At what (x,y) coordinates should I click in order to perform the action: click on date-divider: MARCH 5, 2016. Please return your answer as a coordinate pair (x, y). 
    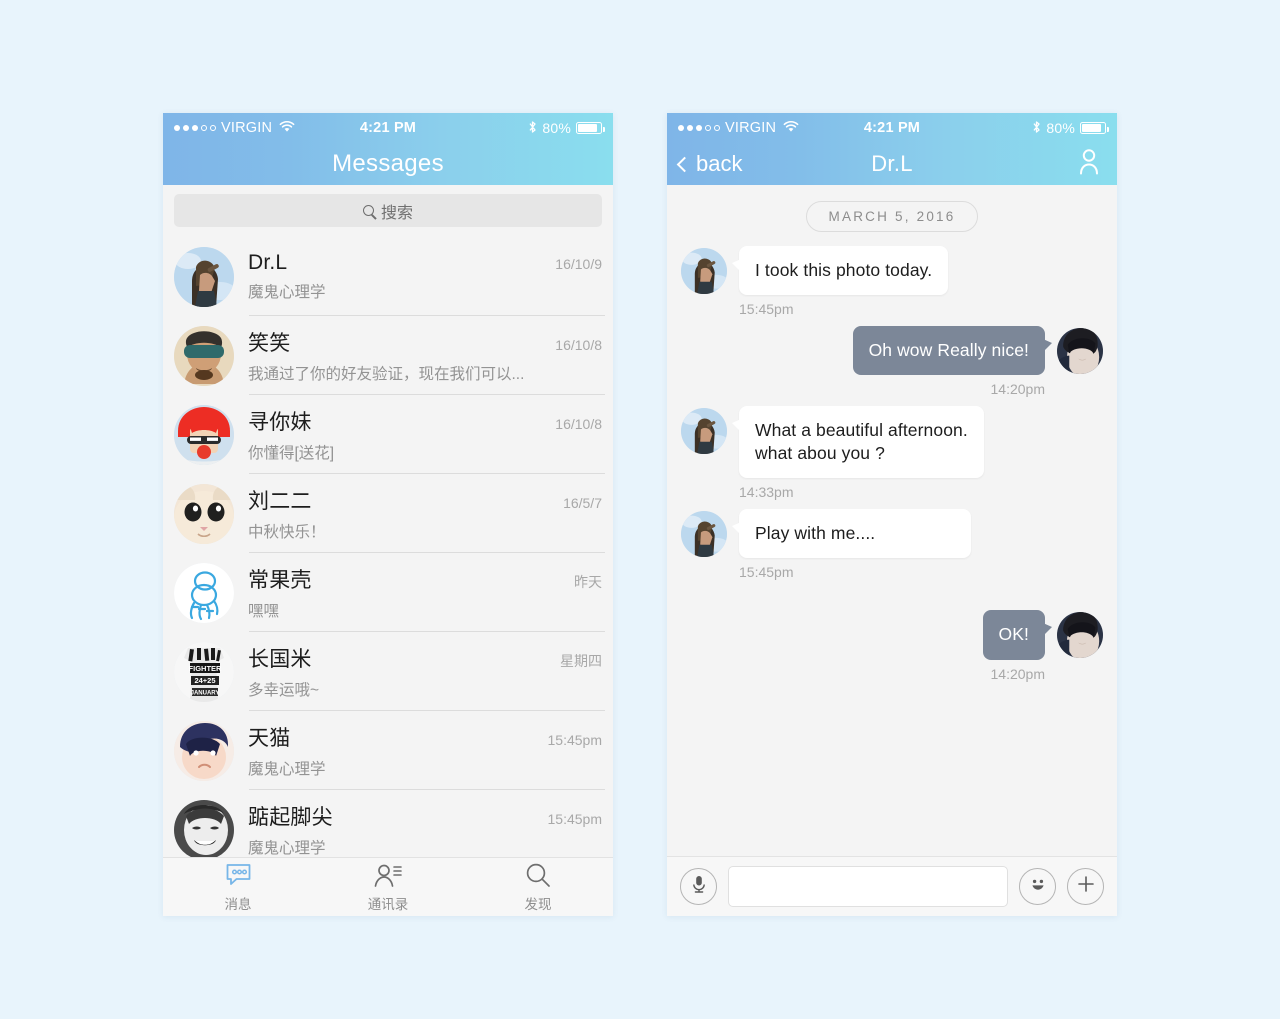
    Looking at the image, I should click on (892, 216).